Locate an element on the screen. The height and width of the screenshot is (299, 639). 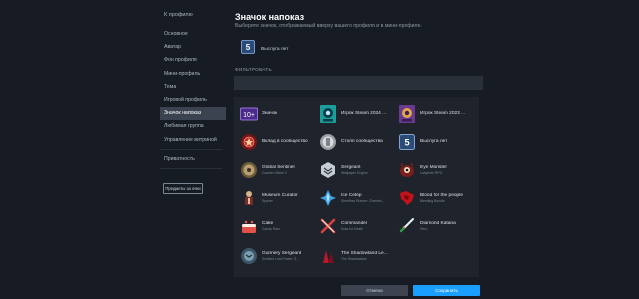
years-of-service-icon: 5 is located at coordinates (407, 142).